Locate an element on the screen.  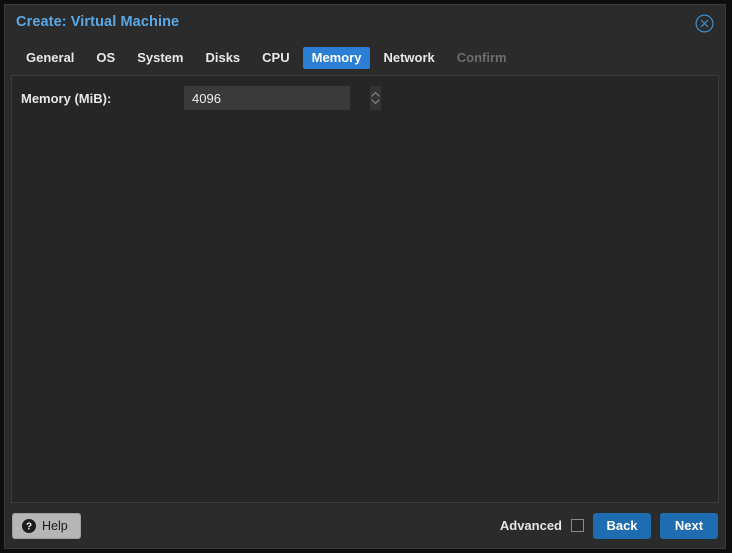
dialog-footer: ? Help Advanced Back Next is located at coordinates (365, 525).